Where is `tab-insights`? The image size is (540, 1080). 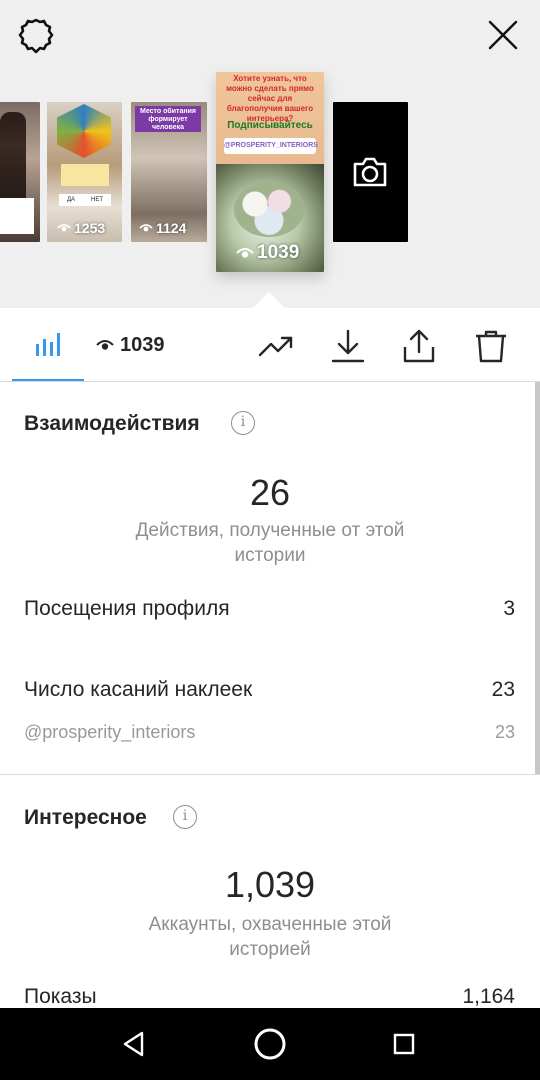 tab-insights is located at coordinates (48, 344).